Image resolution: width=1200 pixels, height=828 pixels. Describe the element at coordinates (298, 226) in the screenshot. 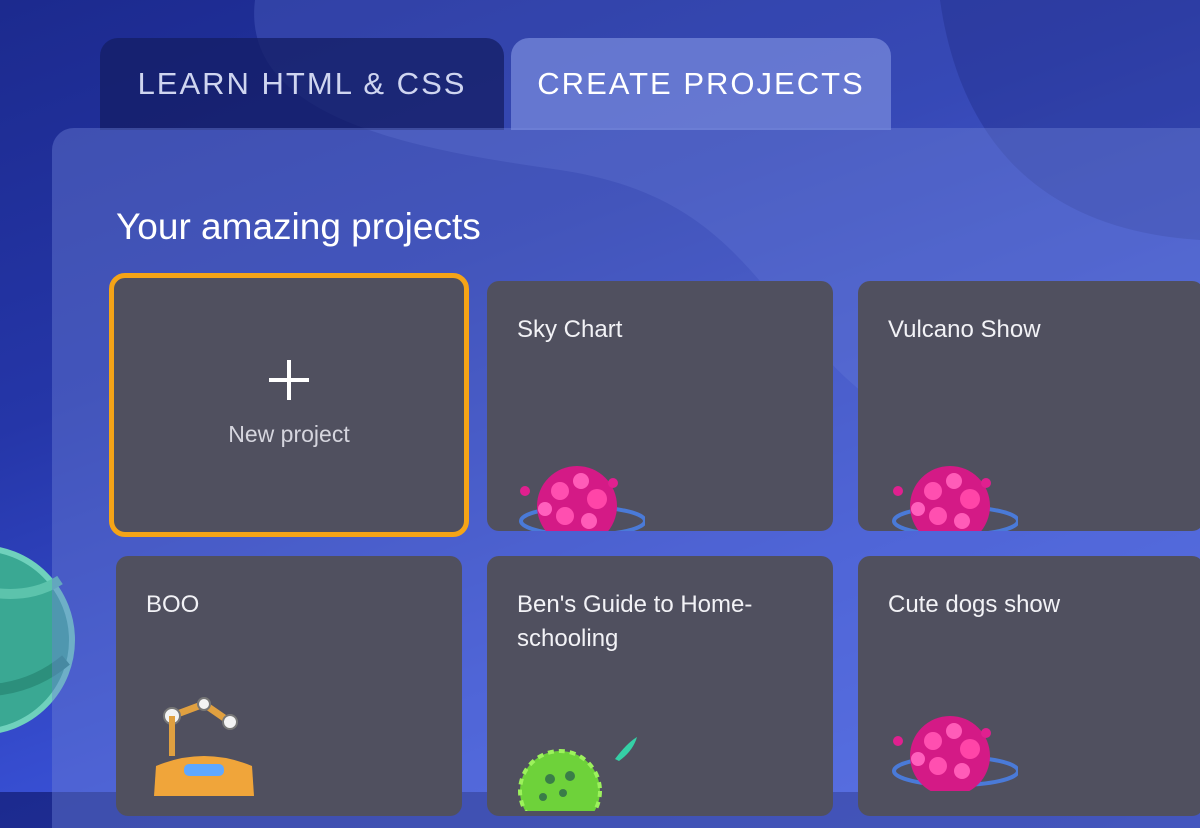

I see `section-title: Your amazing projects` at that location.